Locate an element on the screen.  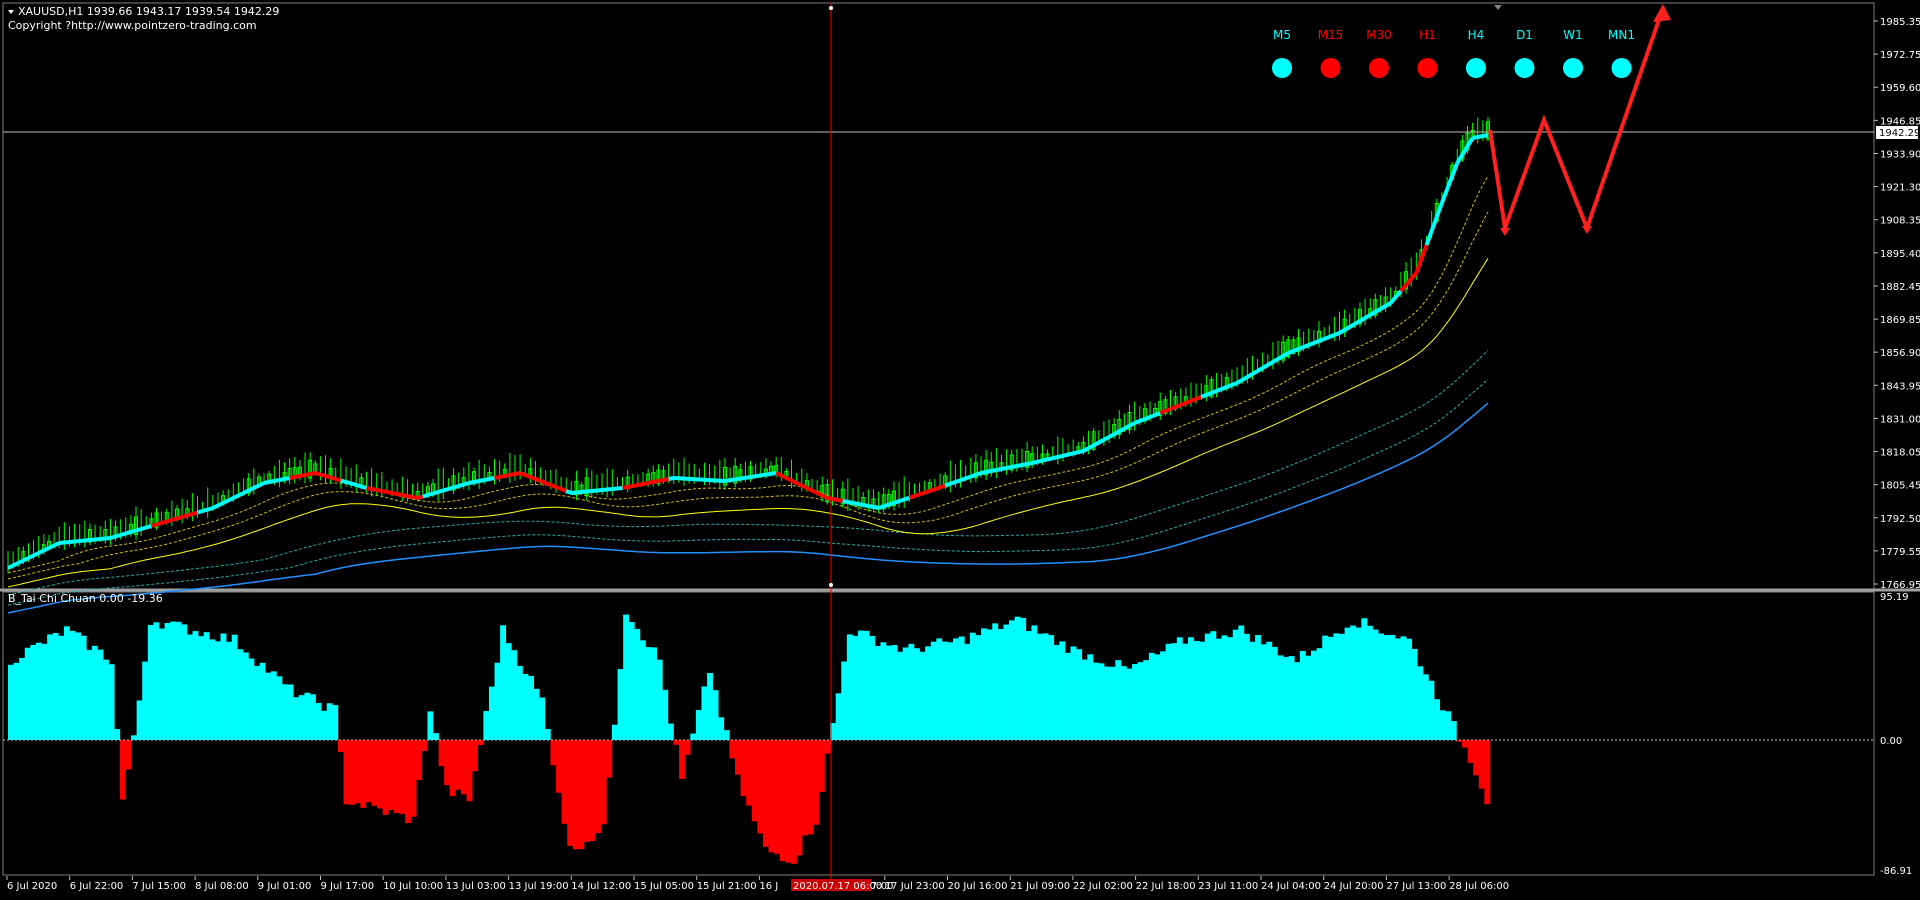
timeframe-label-h1: H1 is located at coordinates (1427, 35).